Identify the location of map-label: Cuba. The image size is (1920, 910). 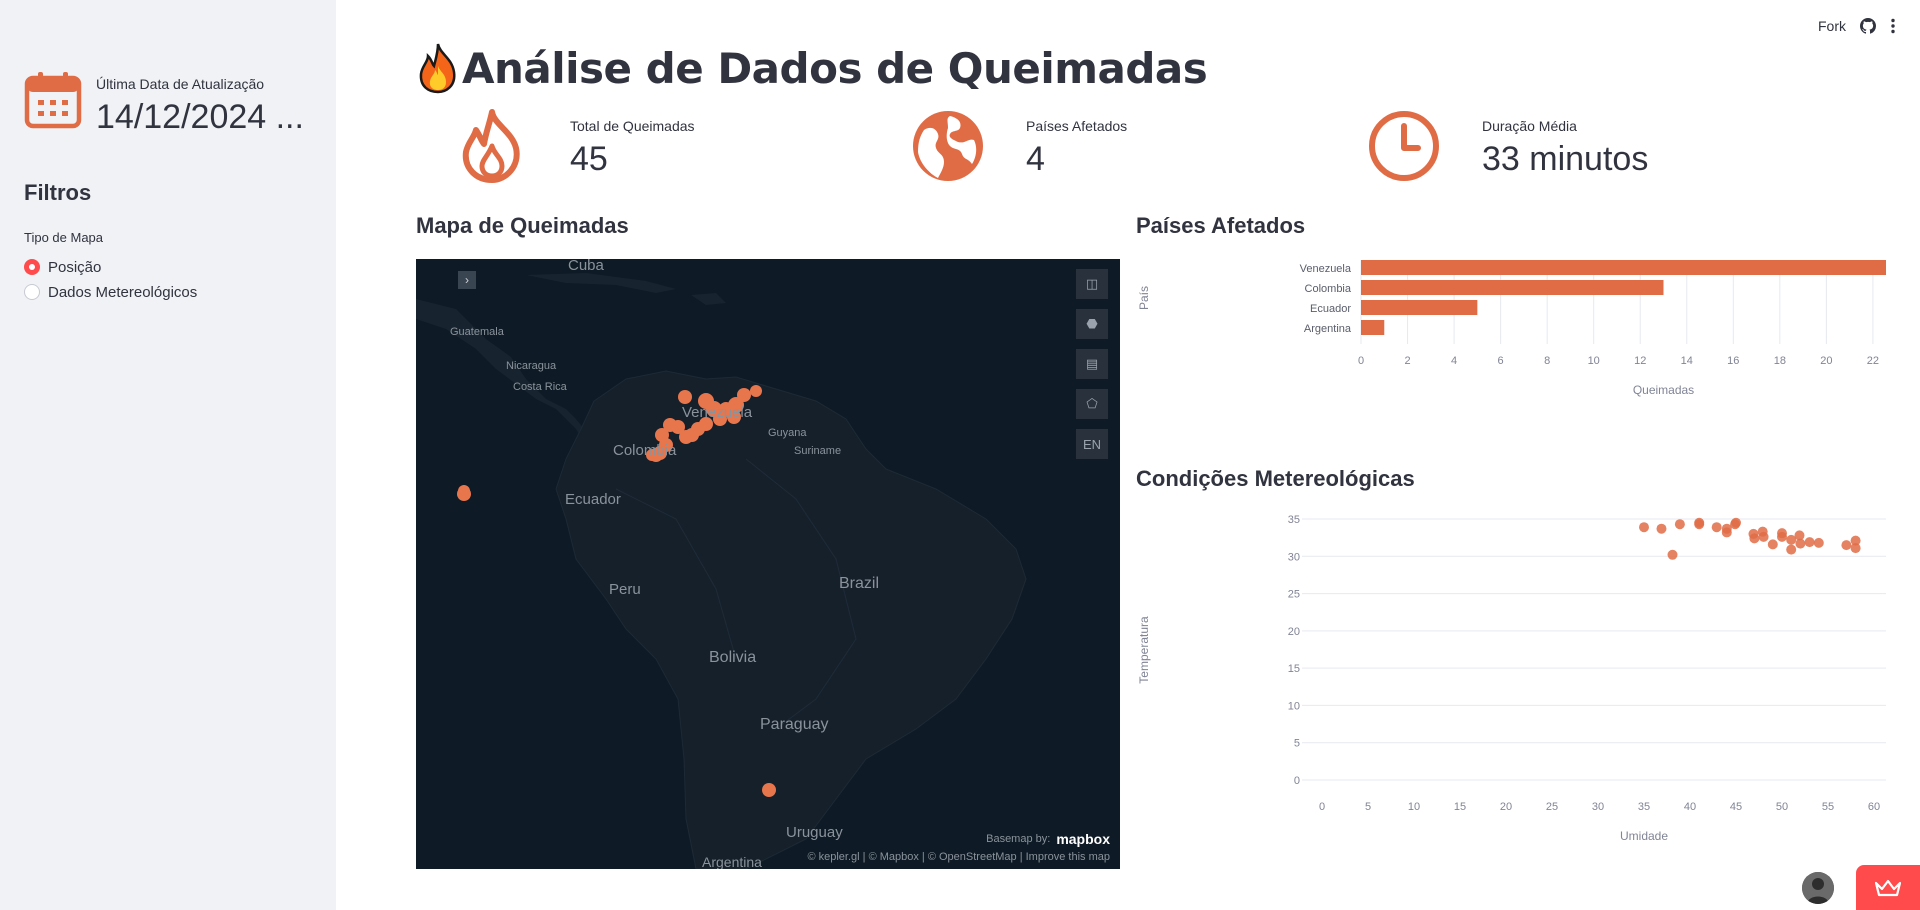
(586, 266).